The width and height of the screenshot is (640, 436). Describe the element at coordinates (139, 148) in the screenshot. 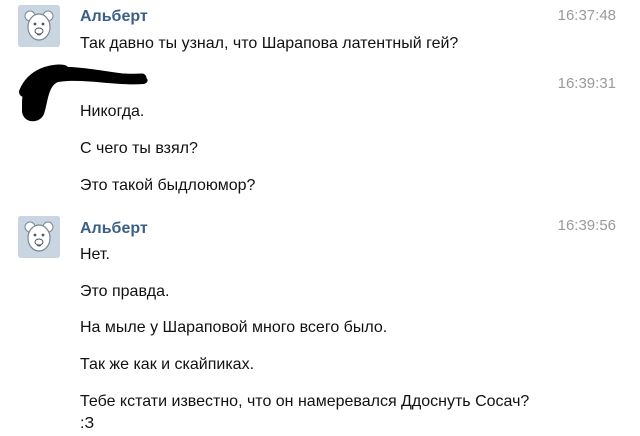

I see `message-text: С чего ты взял?` at that location.